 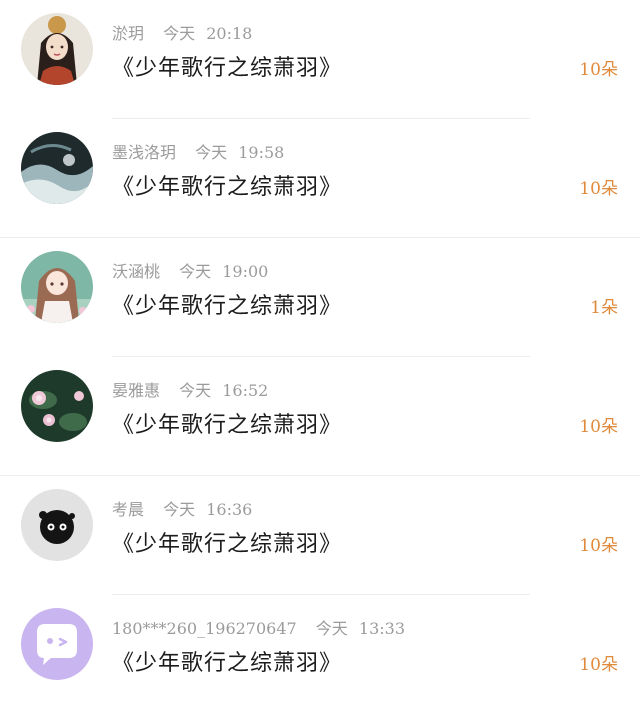 What do you see at coordinates (136, 390) in the screenshot?
I see `user-name: 晏雅惠` at bounding box center [136, 390].